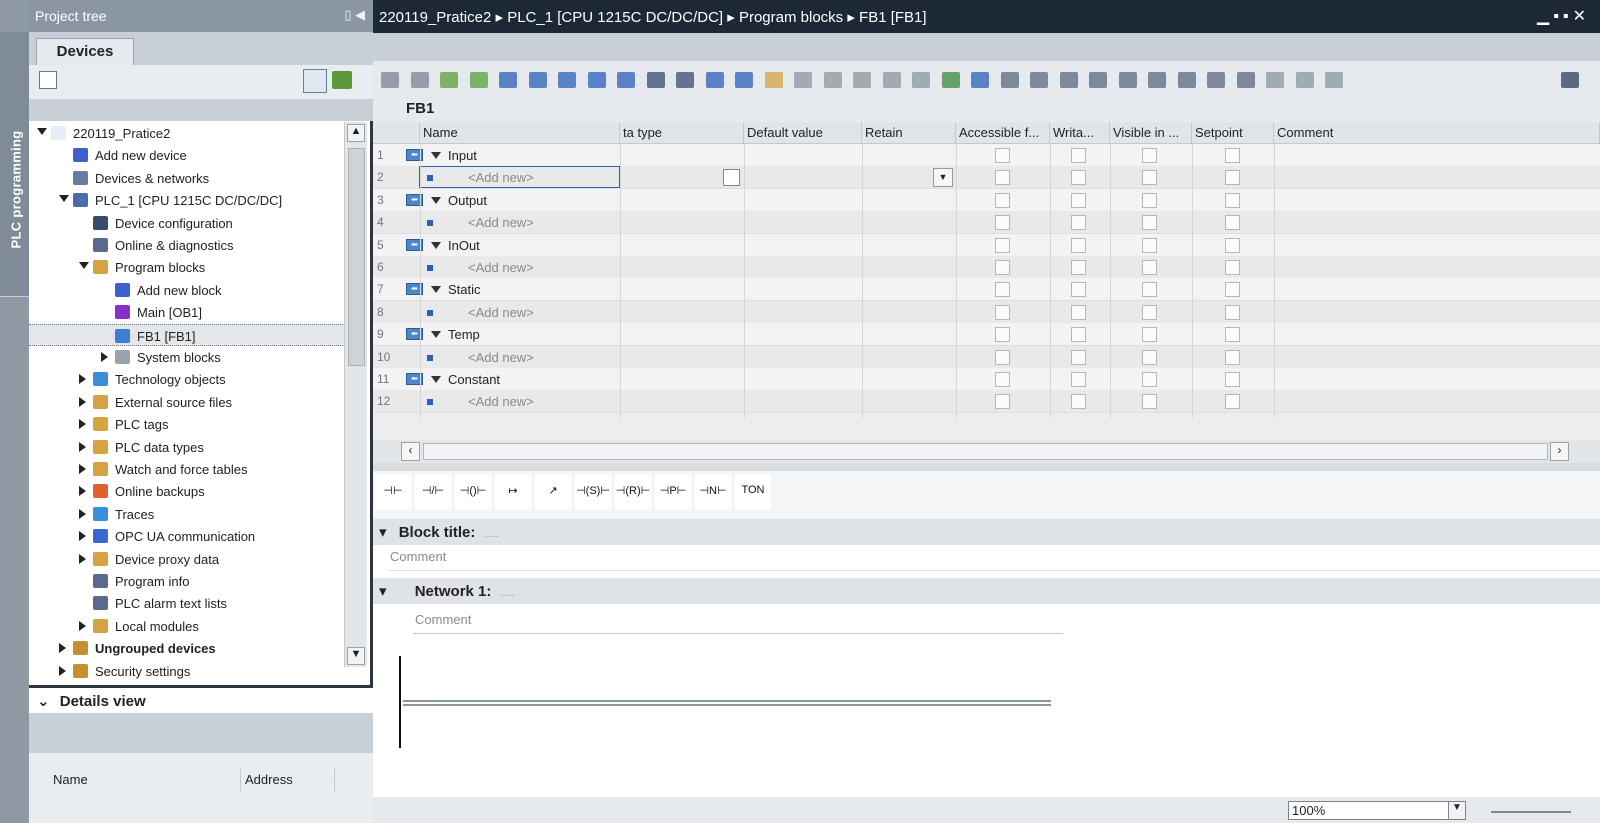 Image resolution: width=1600 pixels, height=823 pixels. Describe the element at coordinates (682, 133) in the screenshot. I see `col-header: ta type` at that location.